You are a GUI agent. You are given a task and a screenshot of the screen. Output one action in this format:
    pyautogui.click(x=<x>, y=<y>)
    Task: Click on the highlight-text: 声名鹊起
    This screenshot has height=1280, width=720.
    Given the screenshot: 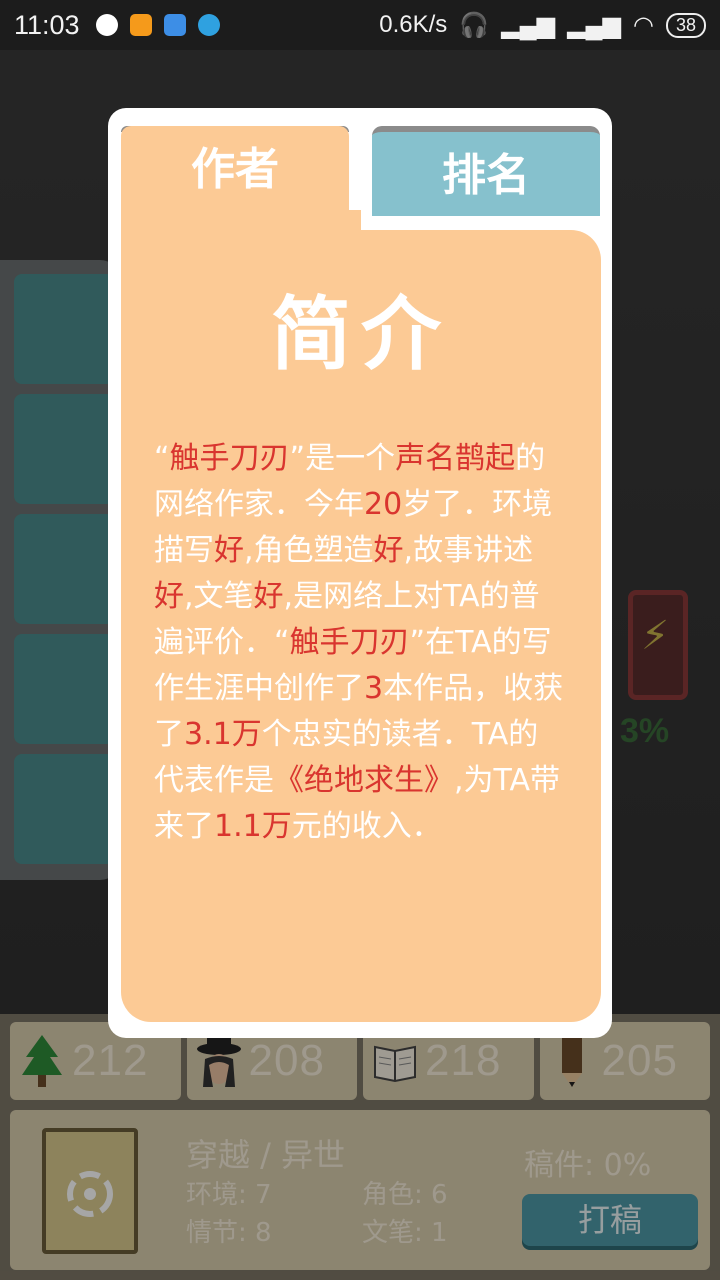 What is the action you would take?
    pyautogui.click(x=455, y=458)
    